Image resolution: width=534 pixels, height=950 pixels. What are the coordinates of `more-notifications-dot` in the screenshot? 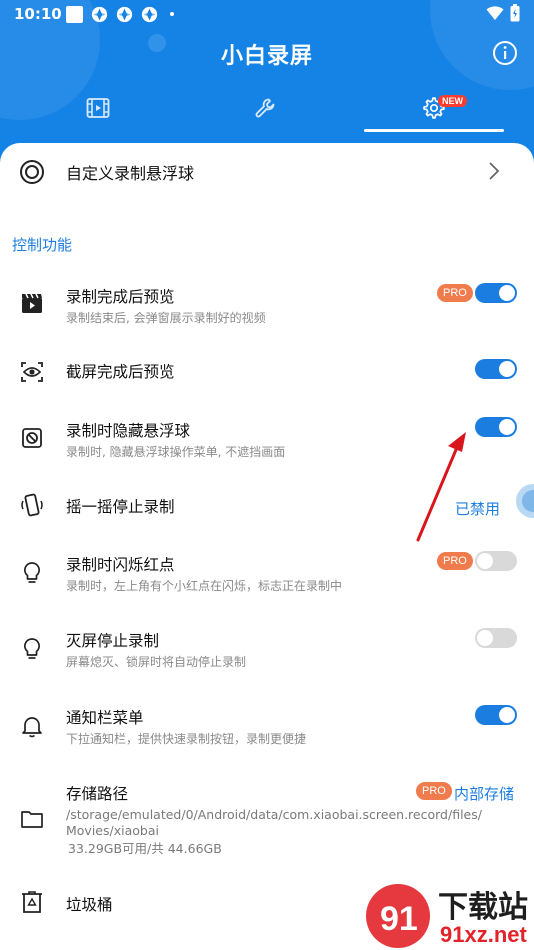 It's located at (172, 14).